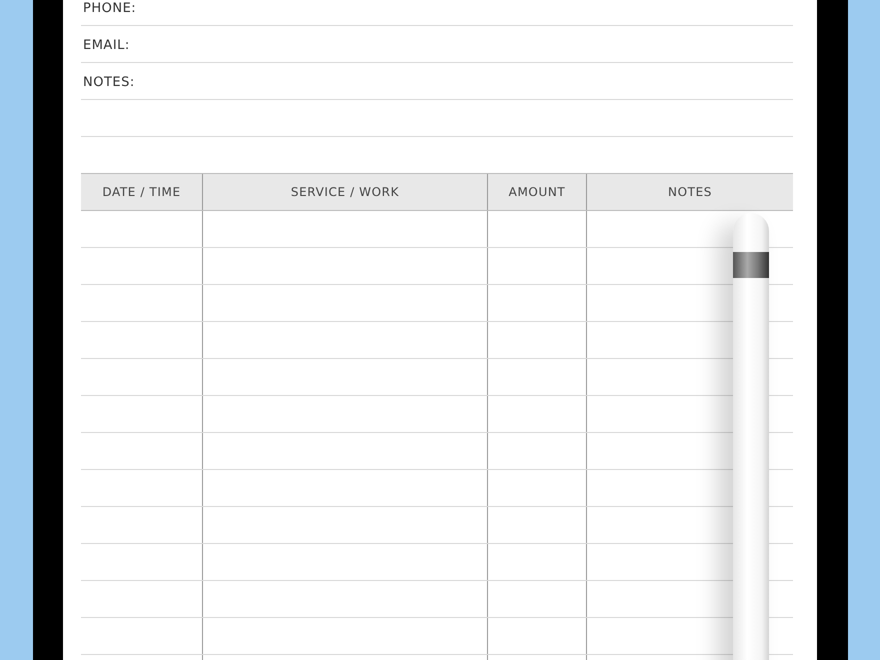 The height and width of the screenshot is (660, 880). What do you see at coordinates (141, 192) in the screenshot?
I see `column-header: DATE / TIME` at bounding box center [141, 192].